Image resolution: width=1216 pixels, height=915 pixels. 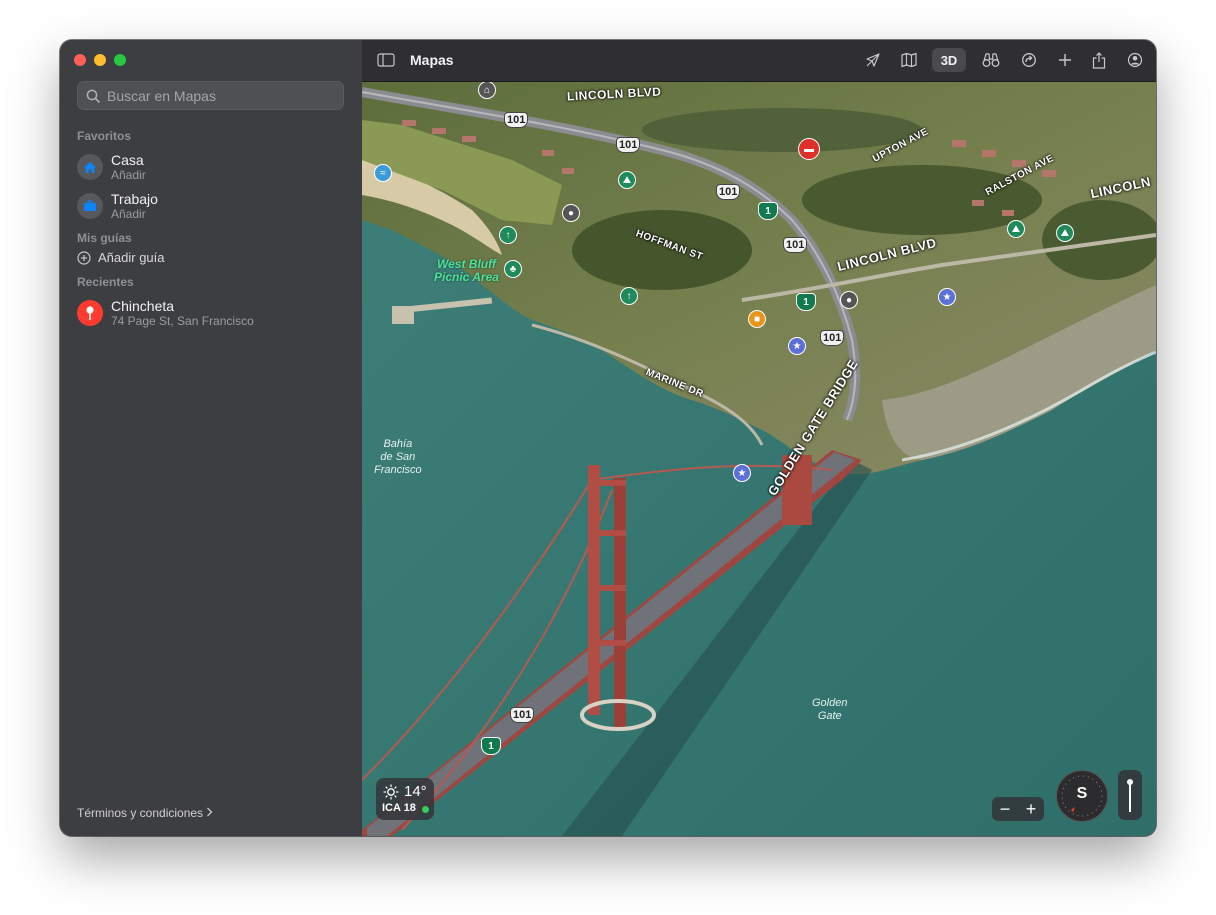 I want to click on location-button, so click(x=873, y=60).